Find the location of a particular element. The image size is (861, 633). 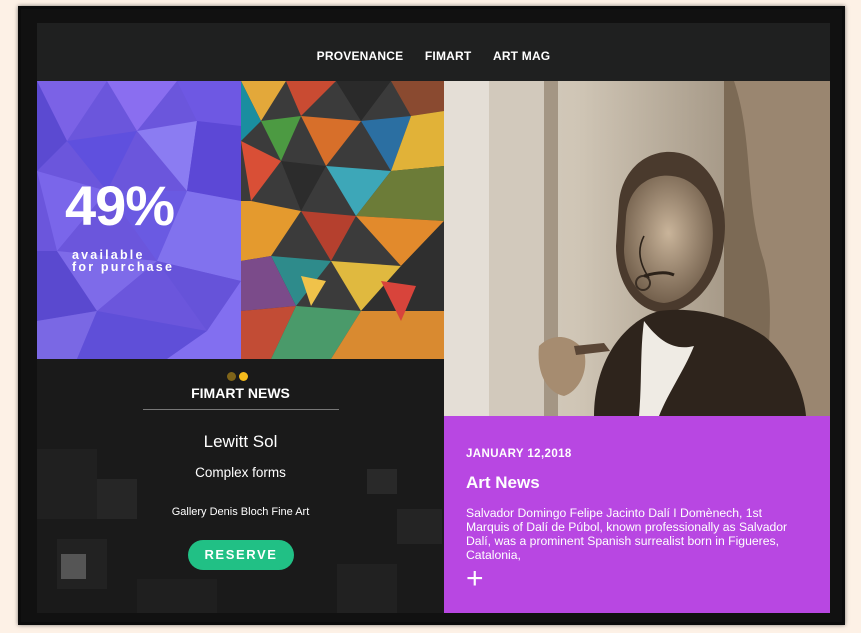

availability-panel: 49% available for purchase is located at coordinates (139, 220).